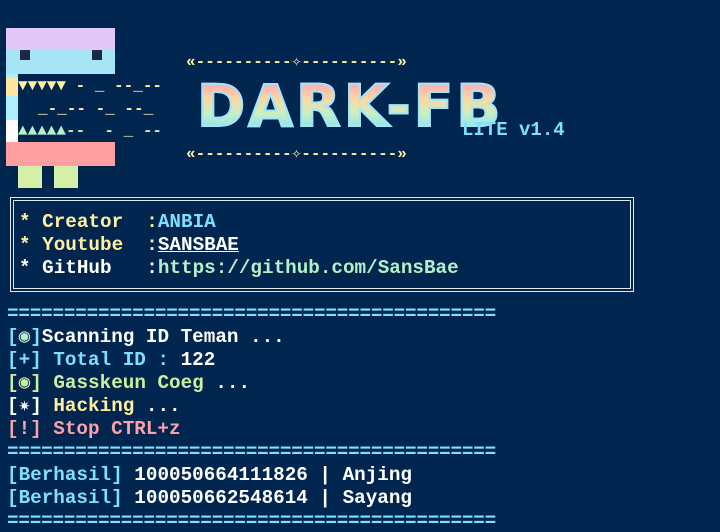 This screenshot has width=720, height=532. What do you see at coordinates (210, 498) in the screenshot?
I see `result-row: [Berhasil] 100050662548614 | Sayang` at bounding box center [210, 498].